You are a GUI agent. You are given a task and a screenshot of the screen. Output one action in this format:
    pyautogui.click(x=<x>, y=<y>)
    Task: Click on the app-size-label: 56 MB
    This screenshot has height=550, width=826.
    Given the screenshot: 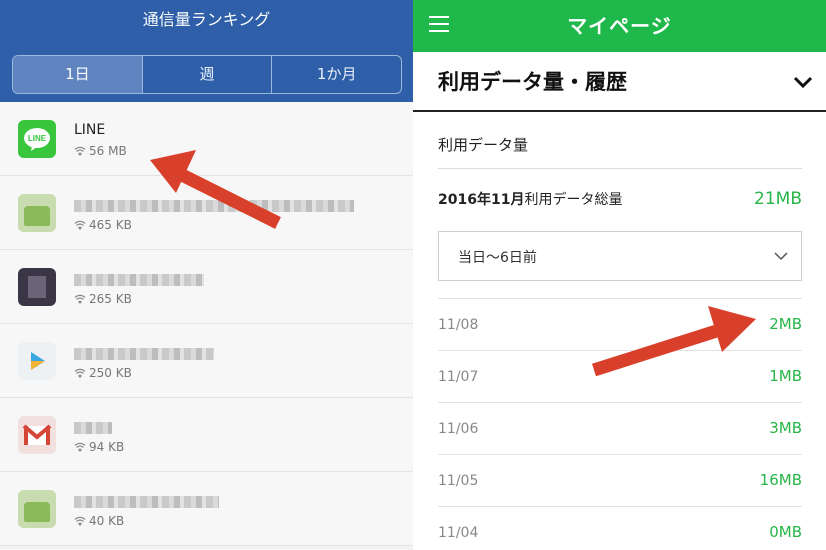 What is the action you would take?
    pyautogui.click(x=108, y=151)
    